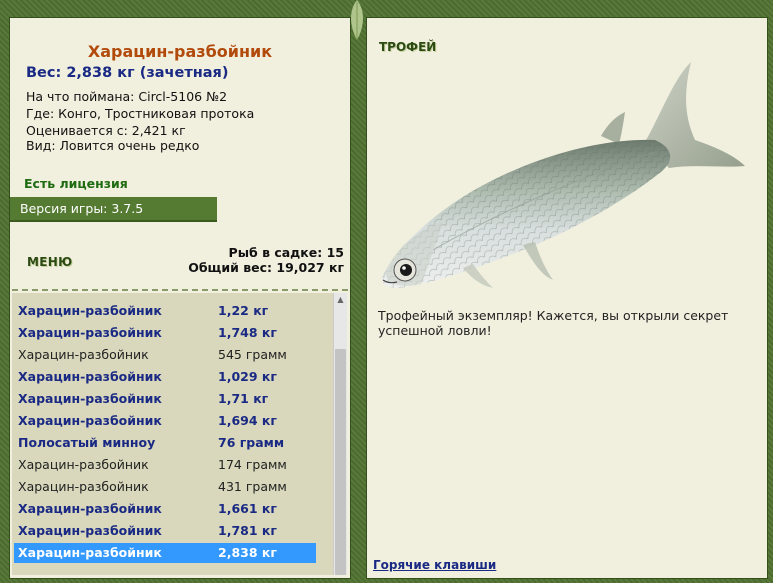 Image resolution: width=773 pixels, height=583 pixels. Describe the element at coordinates (286, 252) in the screenshot. I see `fish-count: Рыб в садке: 15` at that location.